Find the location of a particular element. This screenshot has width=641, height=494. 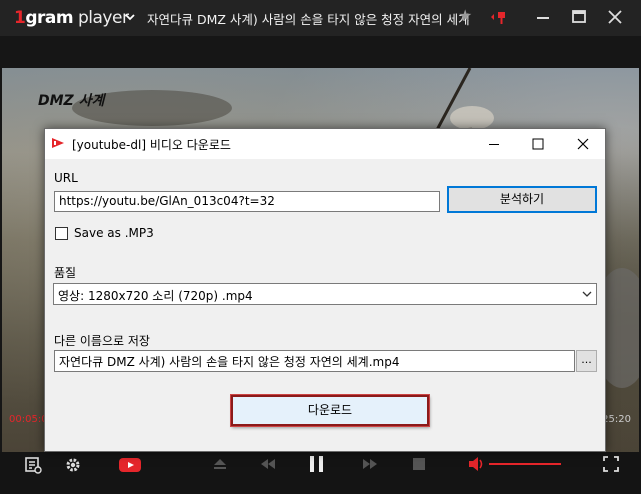

logo-prefix: 1 is located at coordinates (20, 18).